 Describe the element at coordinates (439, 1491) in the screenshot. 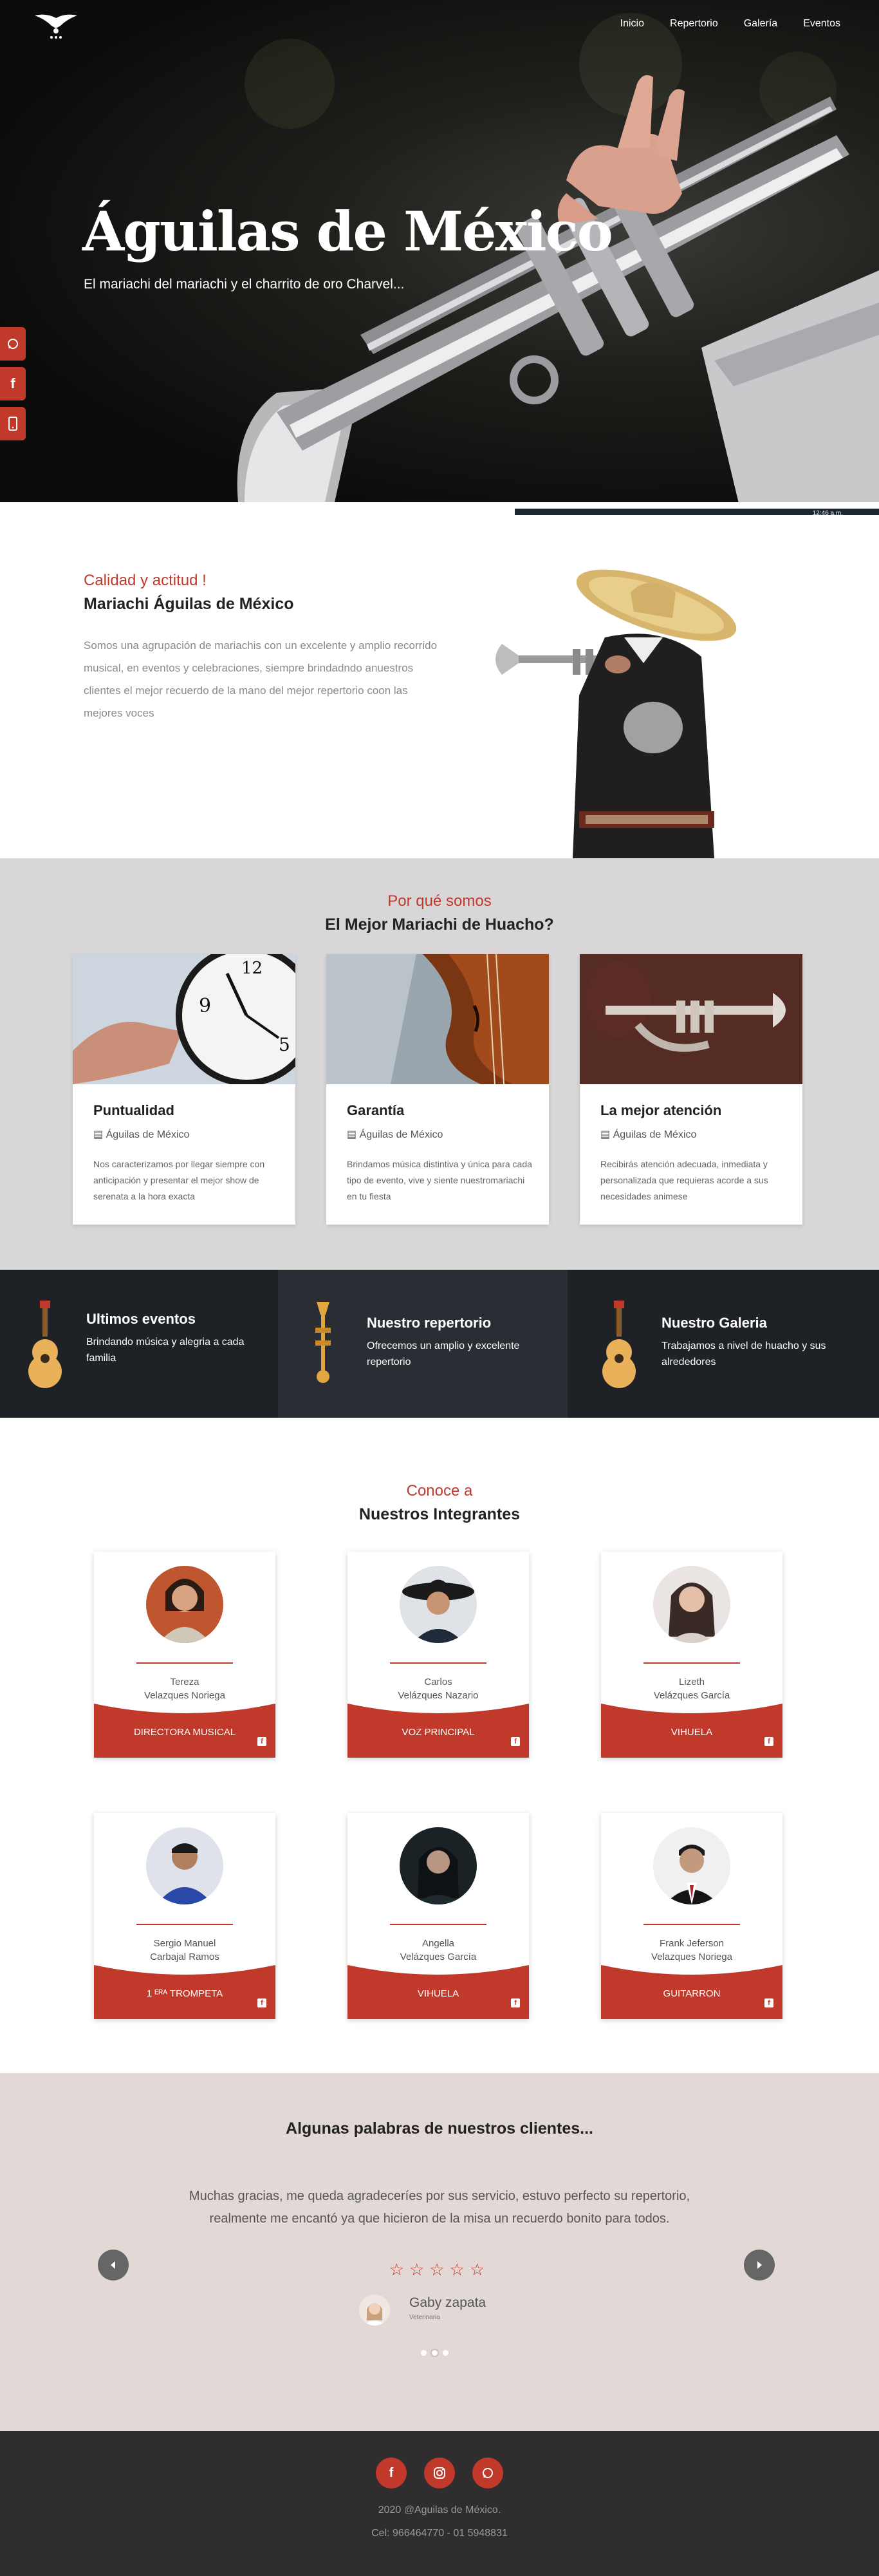

I see `team-accent: Conoce a` at that location.